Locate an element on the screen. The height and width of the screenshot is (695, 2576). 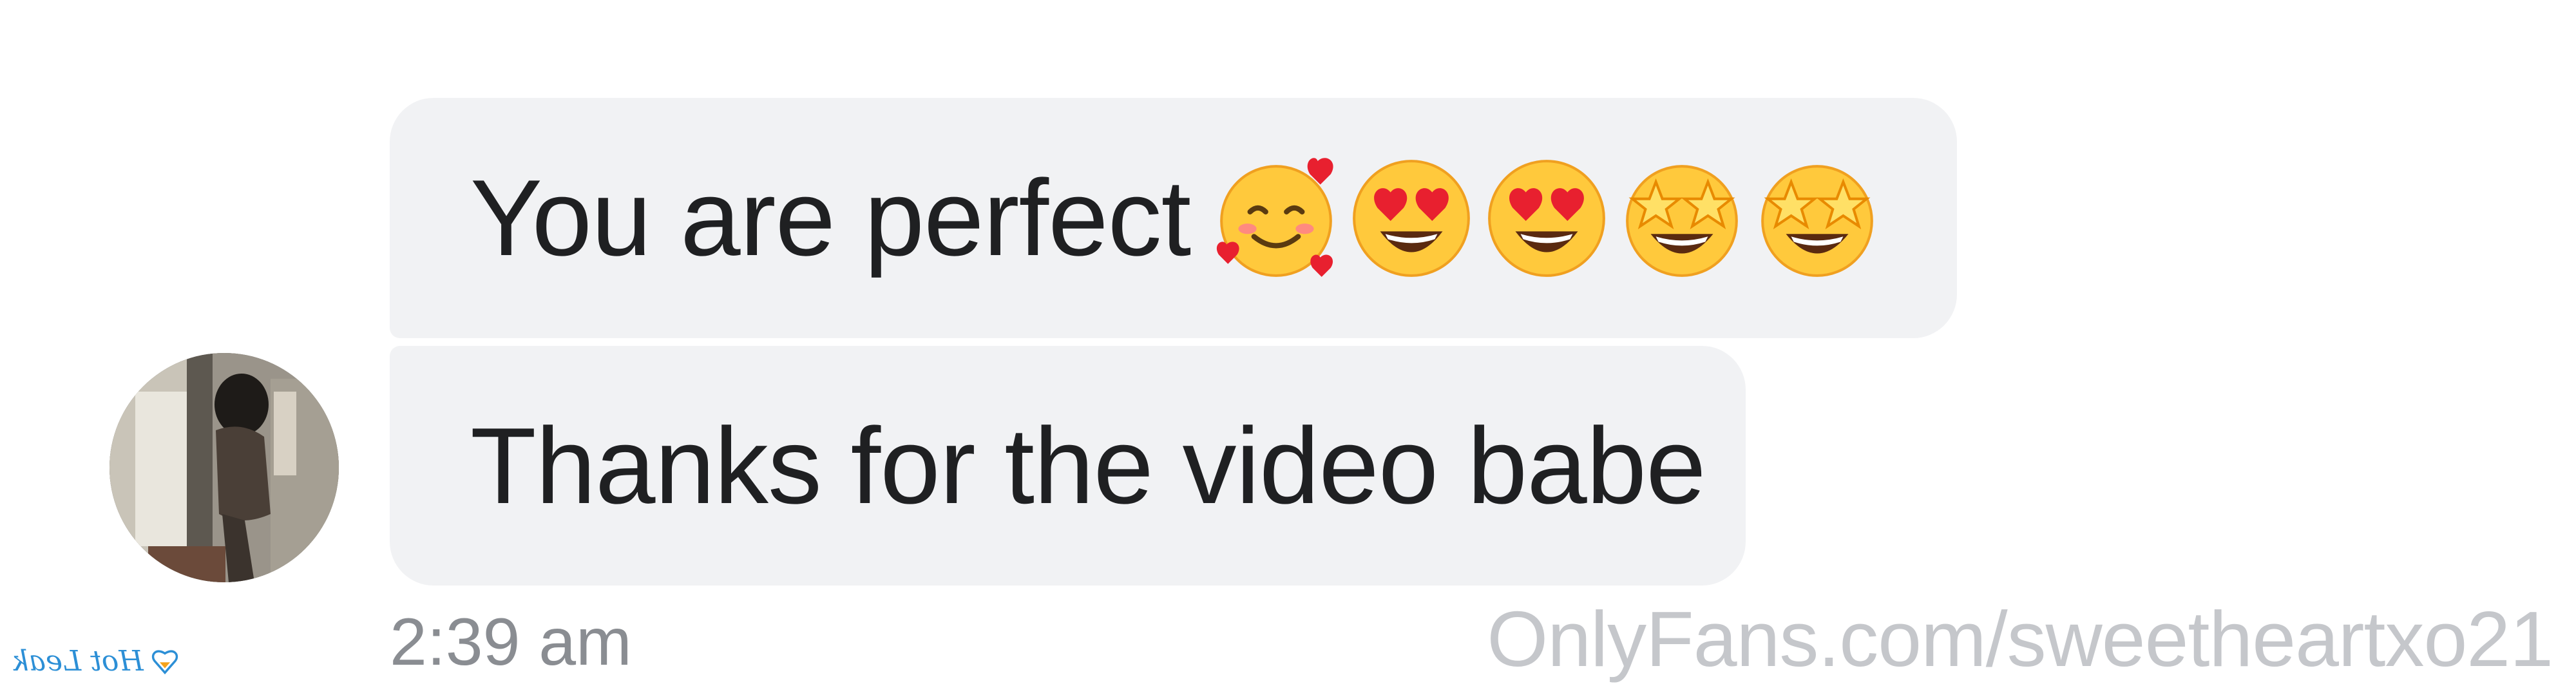
hot-leak-logo: Hot Leak is located at coordinates (96, 661).